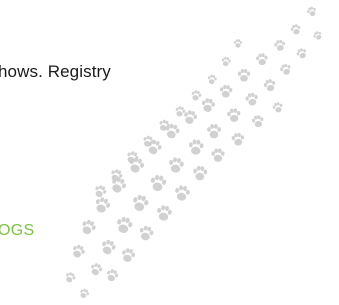 Image resolution: width=339 pixels, height=305 pixels. Describe the element at coordinates (17, 230) in the screenshot. I see `green-label-fragment: OGS` at that location.